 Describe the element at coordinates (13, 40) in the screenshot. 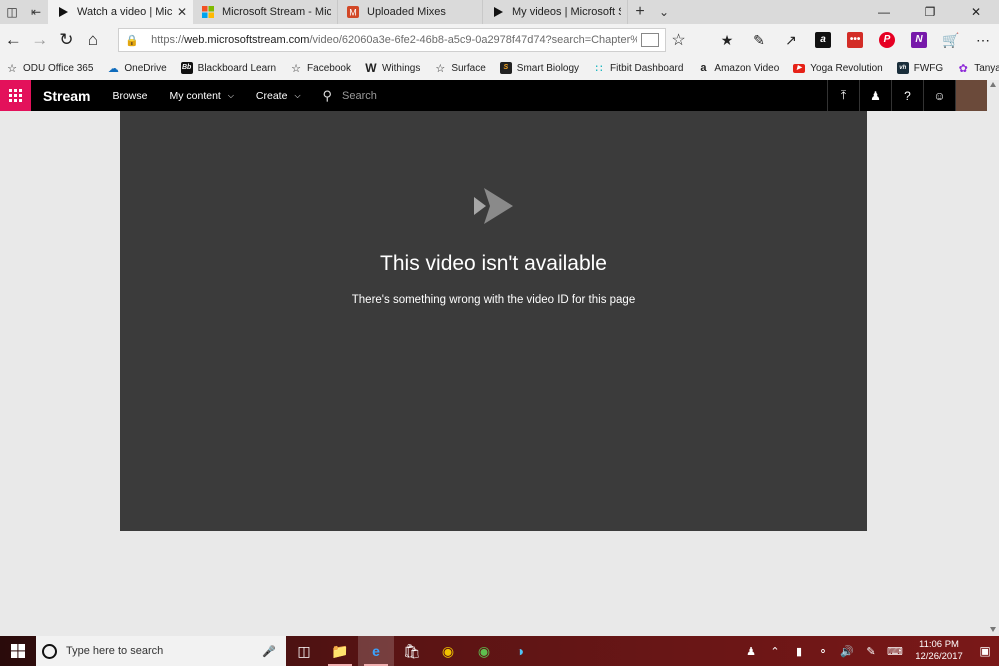

I see `back-arrow-icon: ←` at that location.